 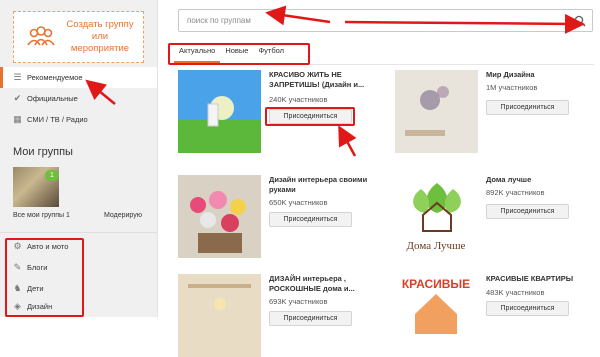 I want to click on list-icon: ☰, so click(x=17, y=77).